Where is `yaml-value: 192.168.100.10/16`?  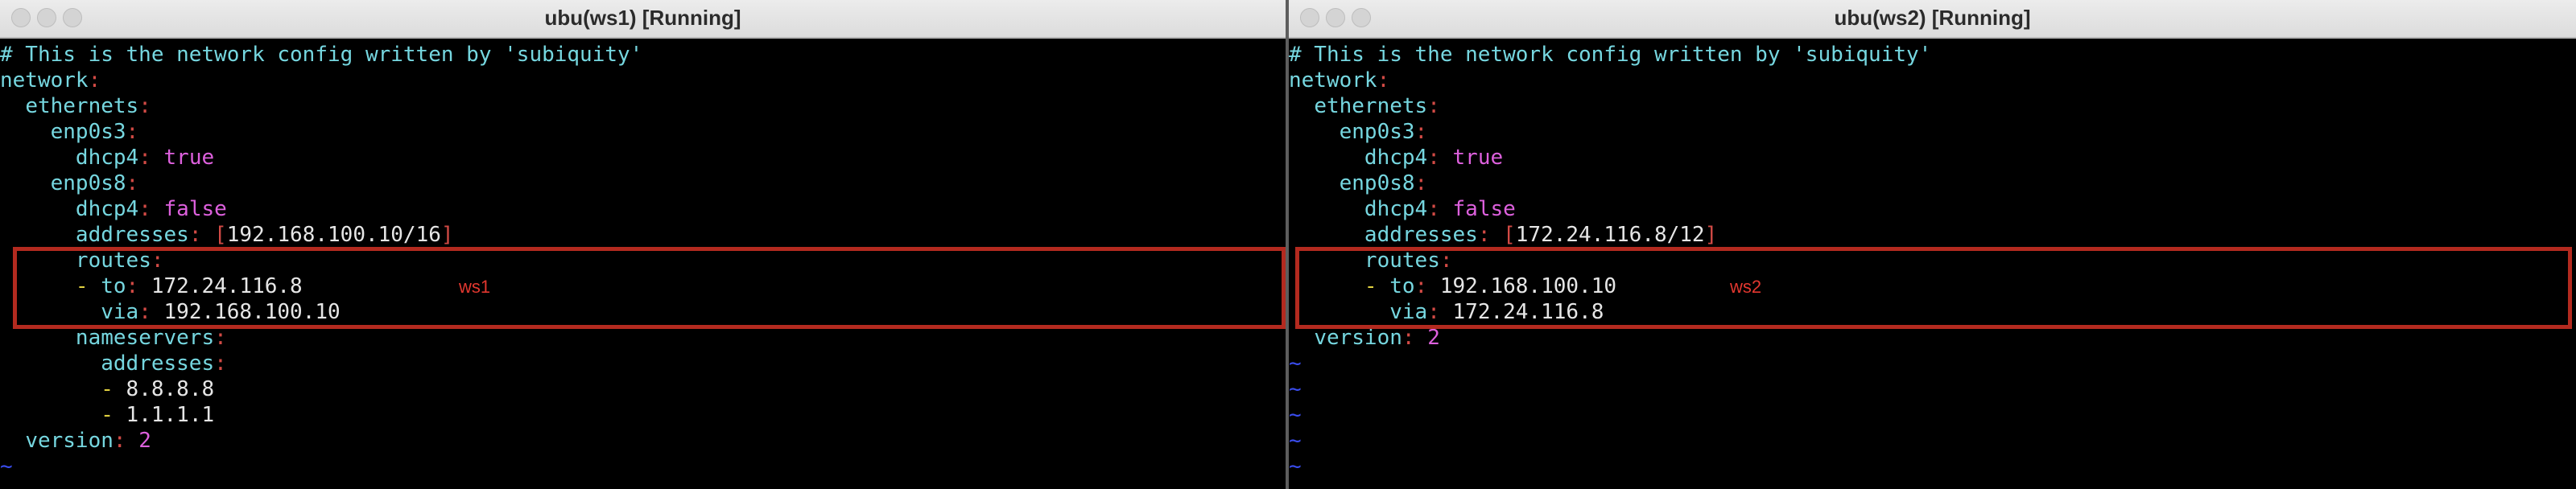
yaml-value: 192.168.100.10/16 is located at coordinates (333, 235).